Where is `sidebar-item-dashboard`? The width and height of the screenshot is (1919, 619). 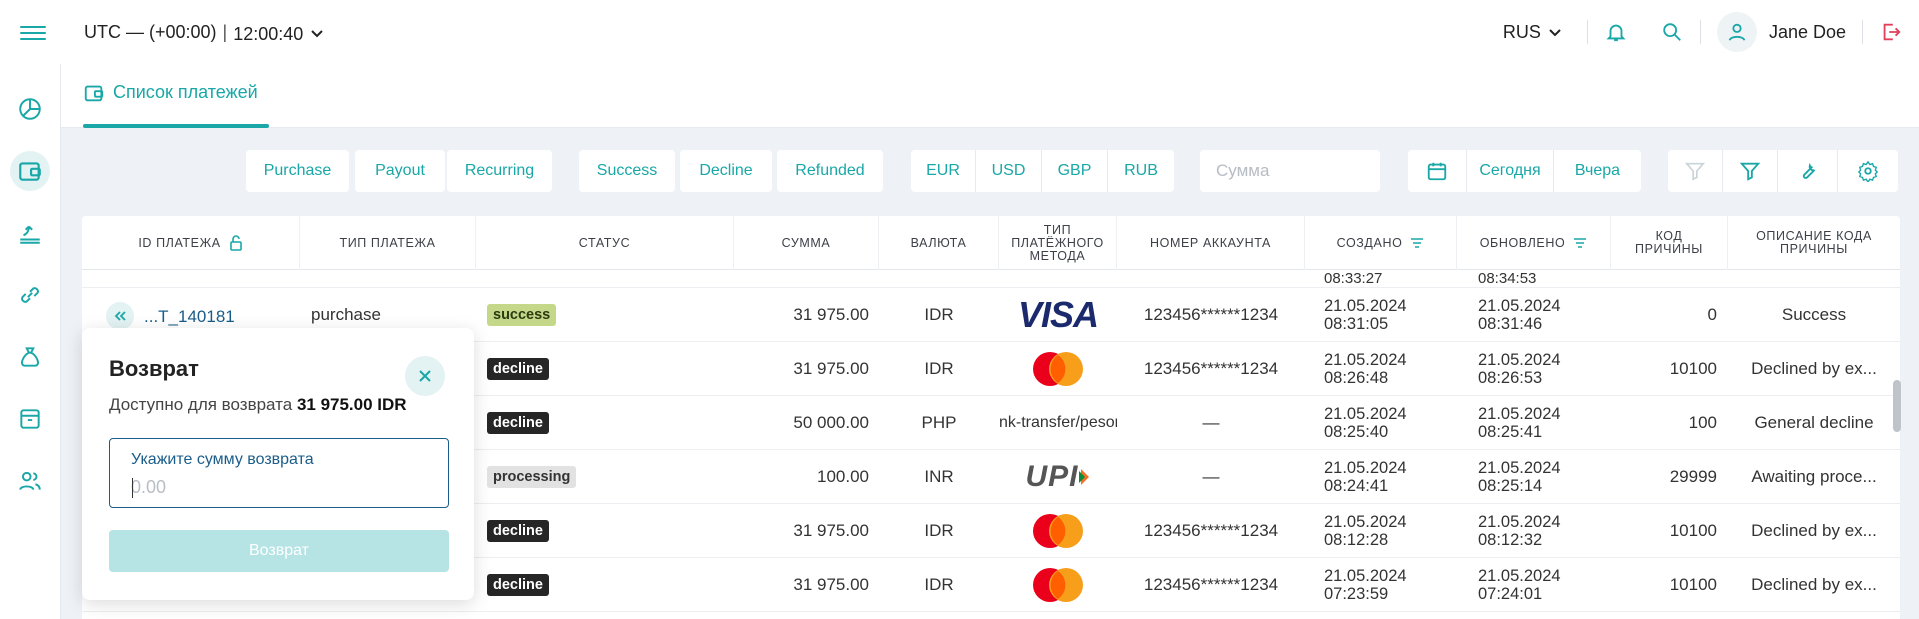
sidebar-item-dashboard is located at coordinates (30, 109).